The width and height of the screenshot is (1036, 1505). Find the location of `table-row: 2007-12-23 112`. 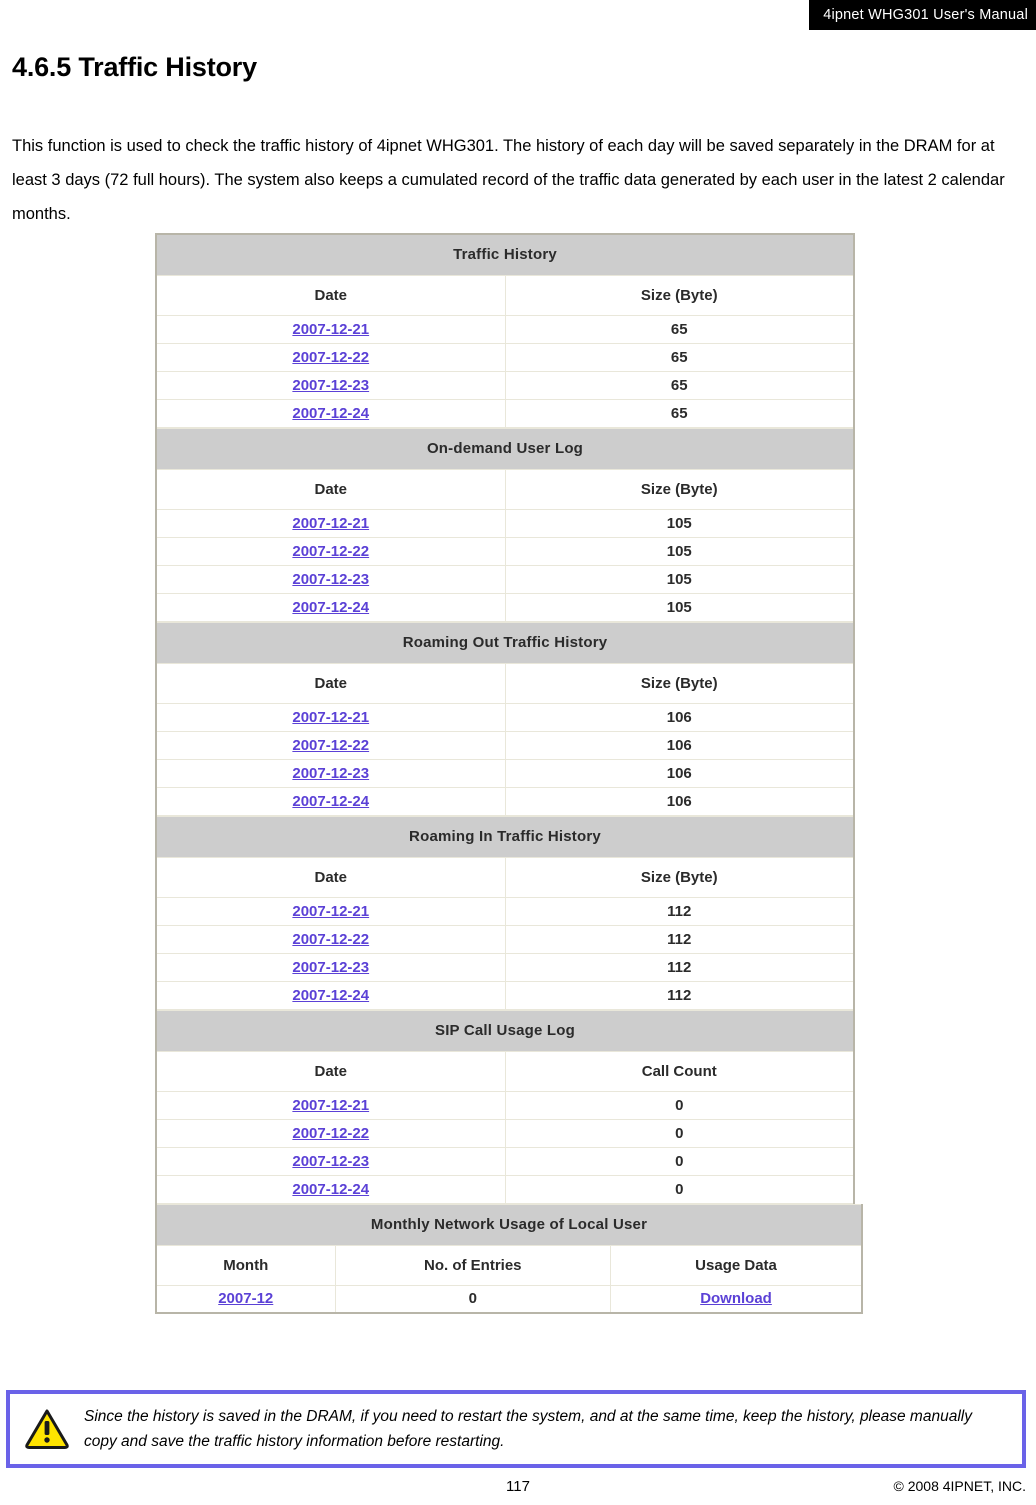

table-row: 2007-12-23 112 is located at coordinates (505, 967).